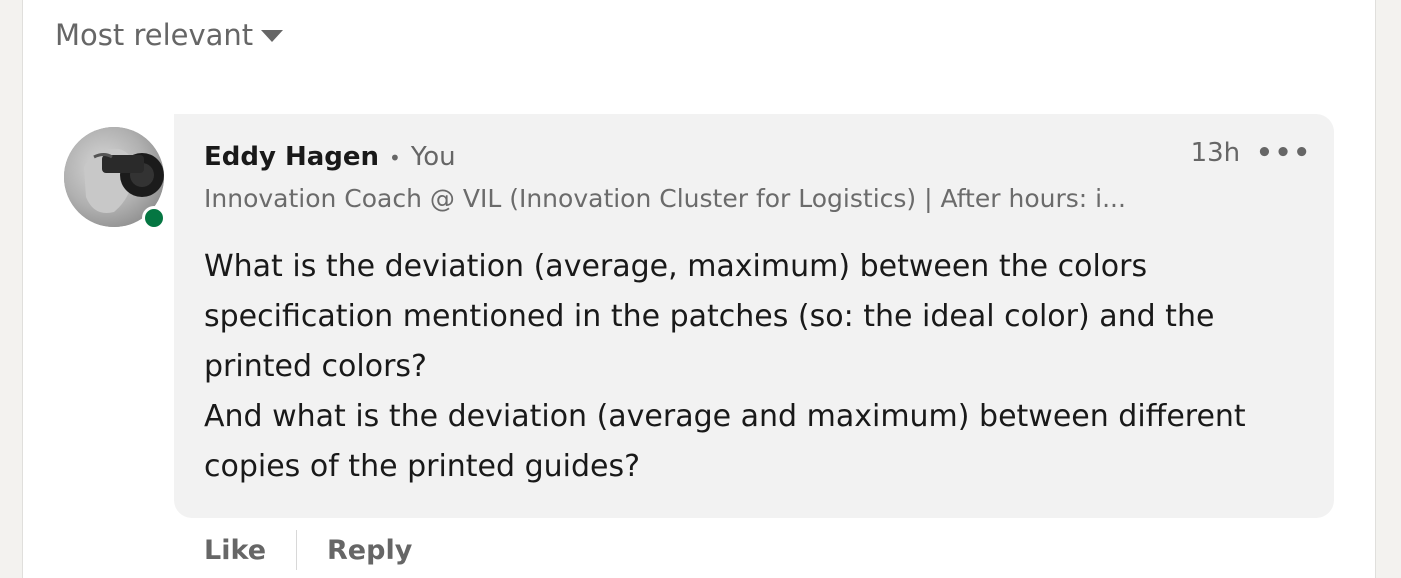  Describe the element at coordinates (272, 36) in the screenshot. I see `caret-down-icon` at that location.